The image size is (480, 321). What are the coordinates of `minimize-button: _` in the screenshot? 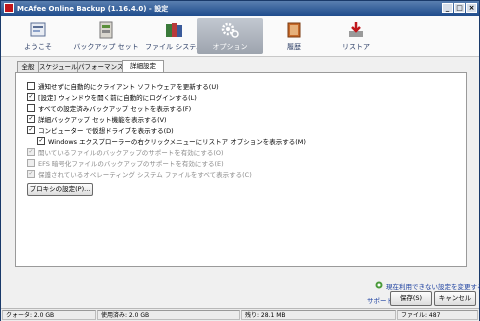 It's located at (447, 8).